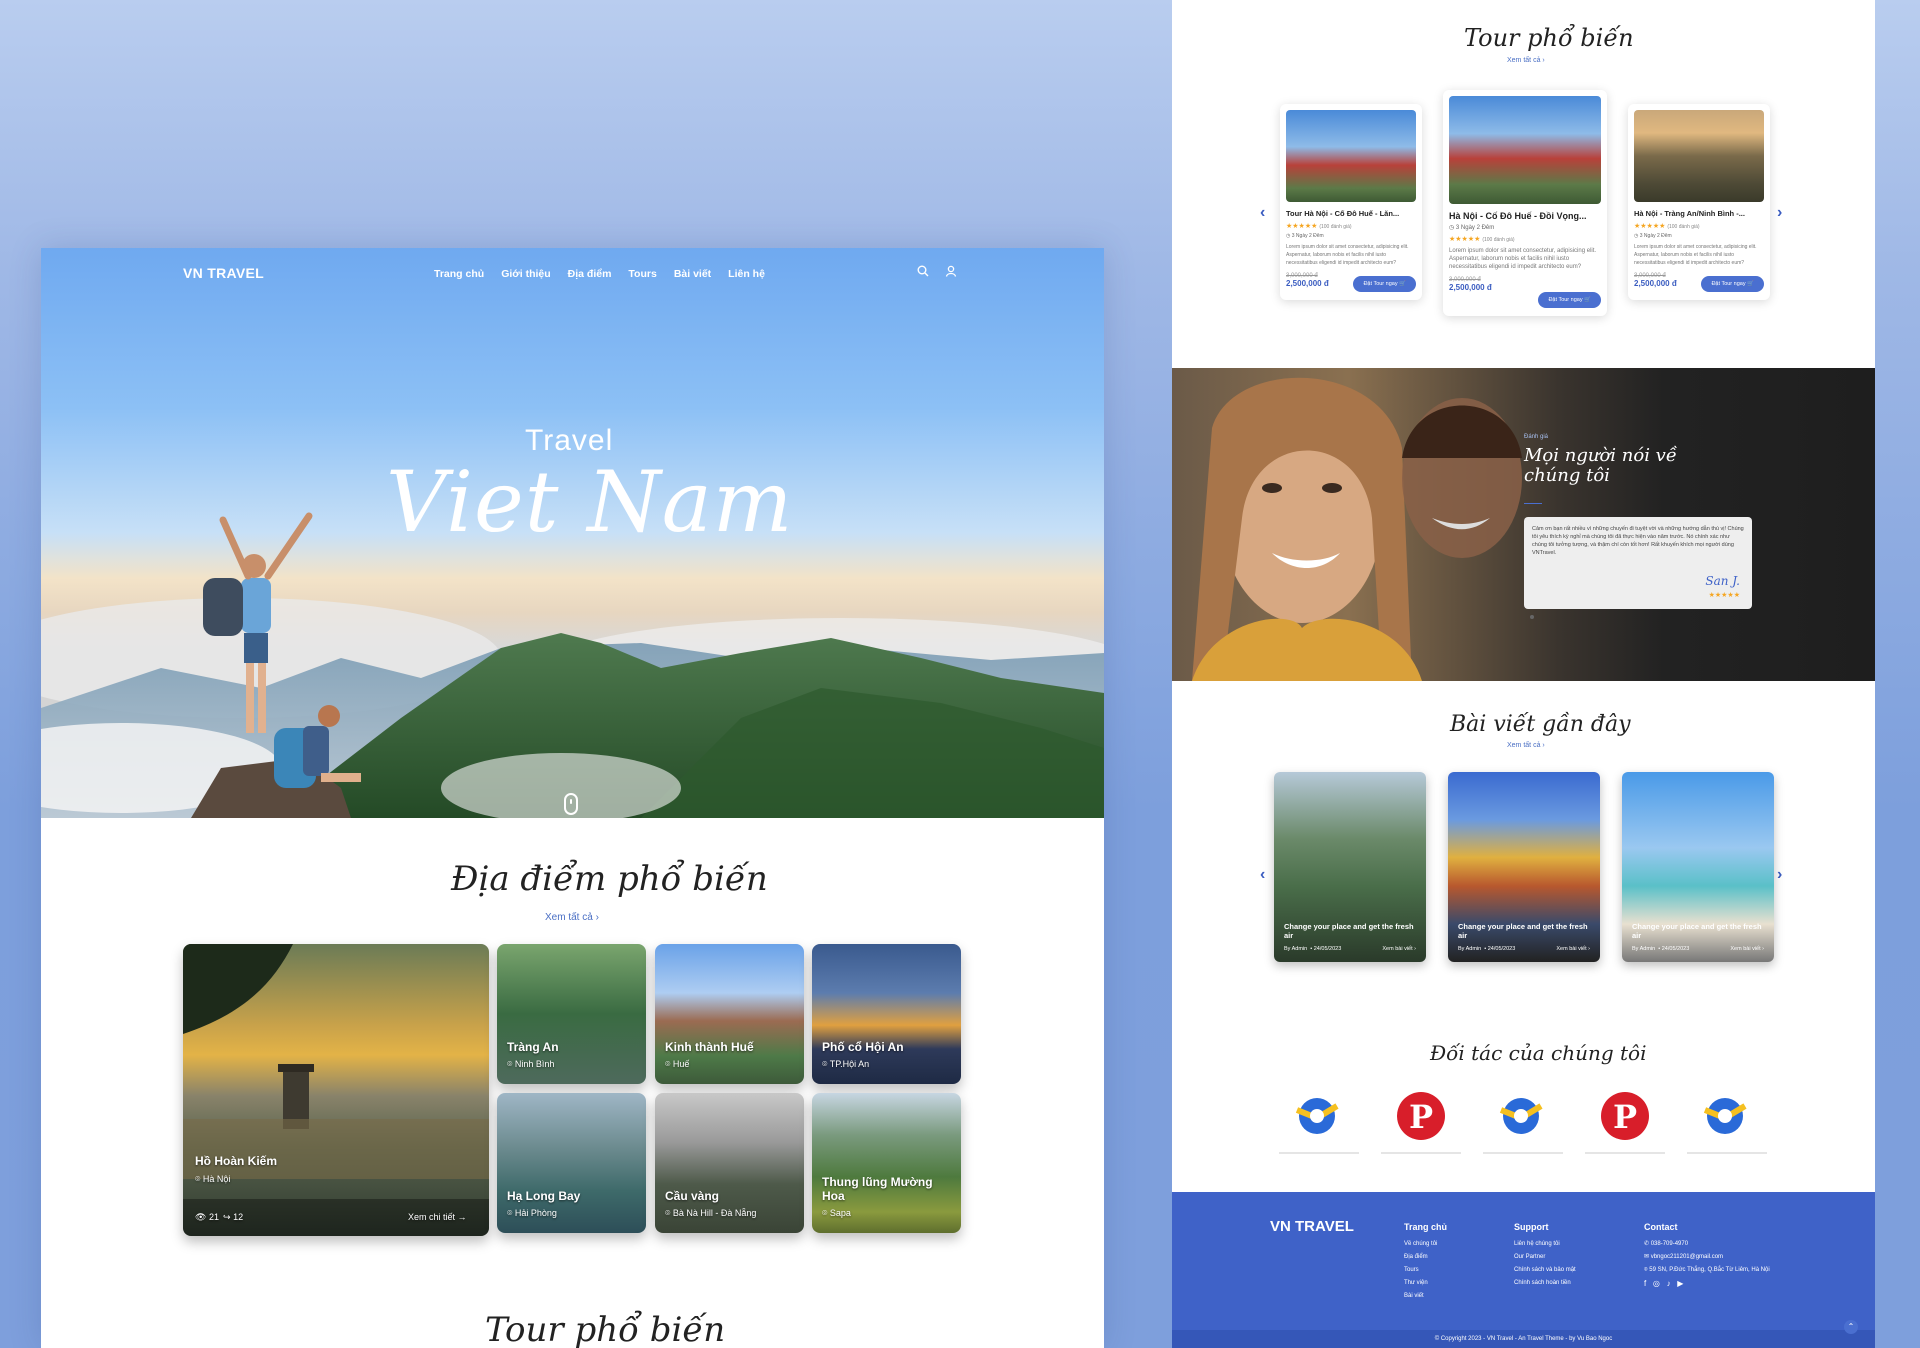 The width and height of the screenshot is (1920, 1348). Describe the element at coordinates (1532, 617) in the screenshot. I see `carousel-dot` at that location.